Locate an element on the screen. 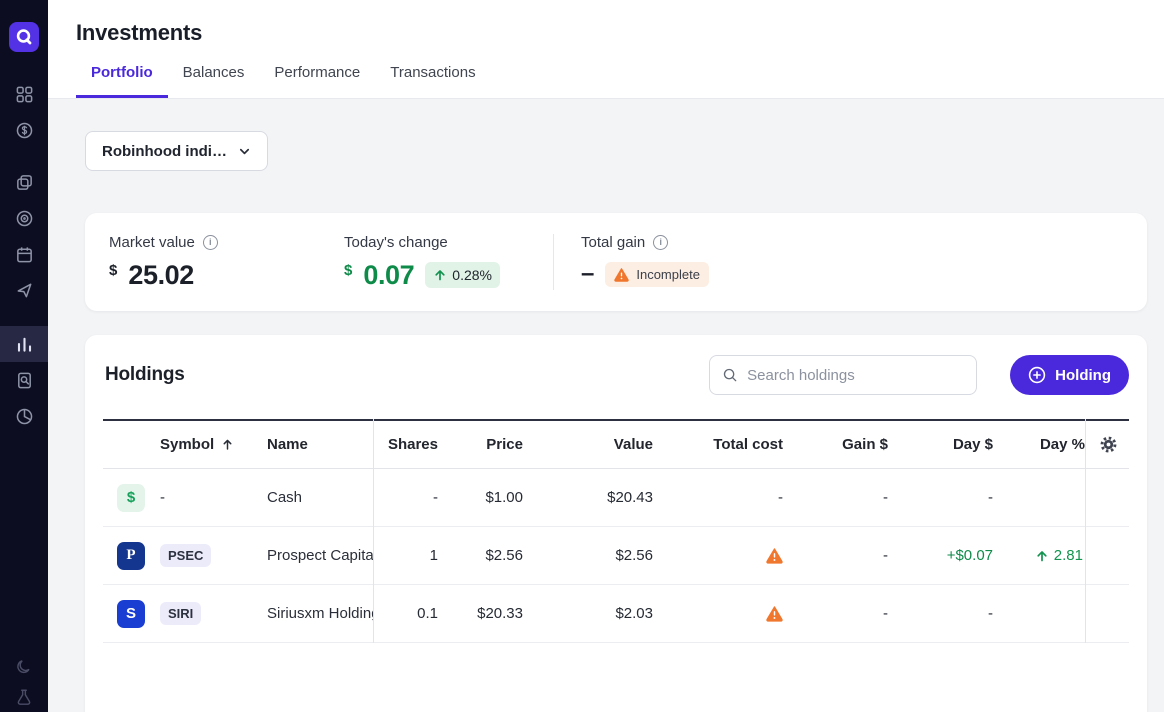 This screenshot has width=1164, height=712. total-gain-row: – Incomplete is located at coordinates (645, 274).